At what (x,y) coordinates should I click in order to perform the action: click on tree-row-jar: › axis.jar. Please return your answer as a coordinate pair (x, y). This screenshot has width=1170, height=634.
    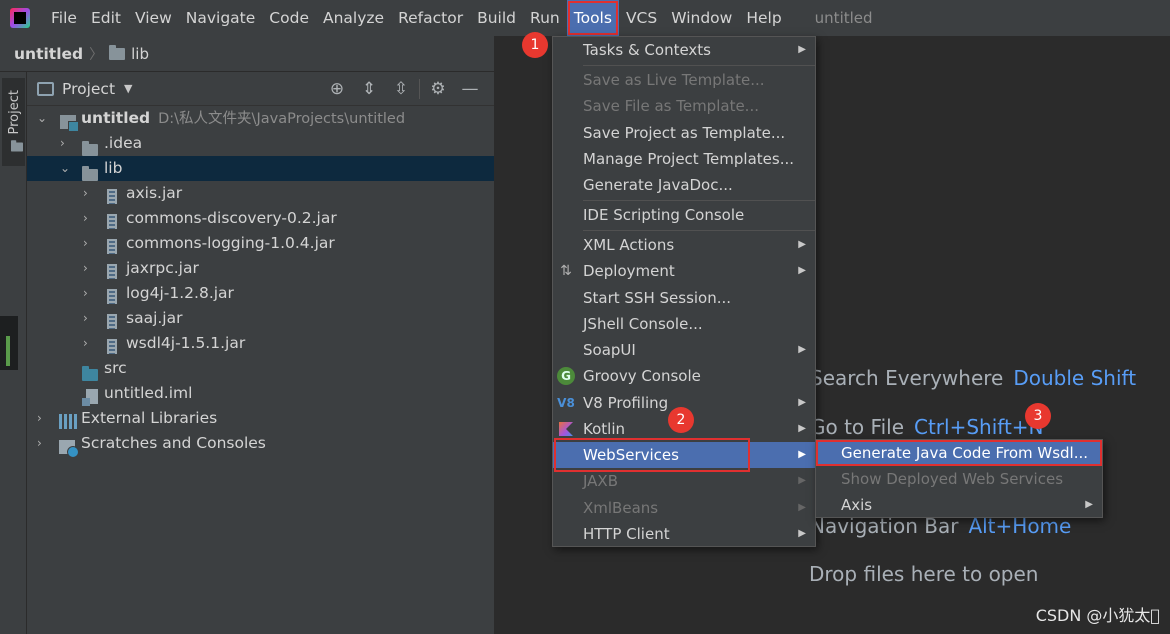
    Looking at the image, I should click on (260, 193).